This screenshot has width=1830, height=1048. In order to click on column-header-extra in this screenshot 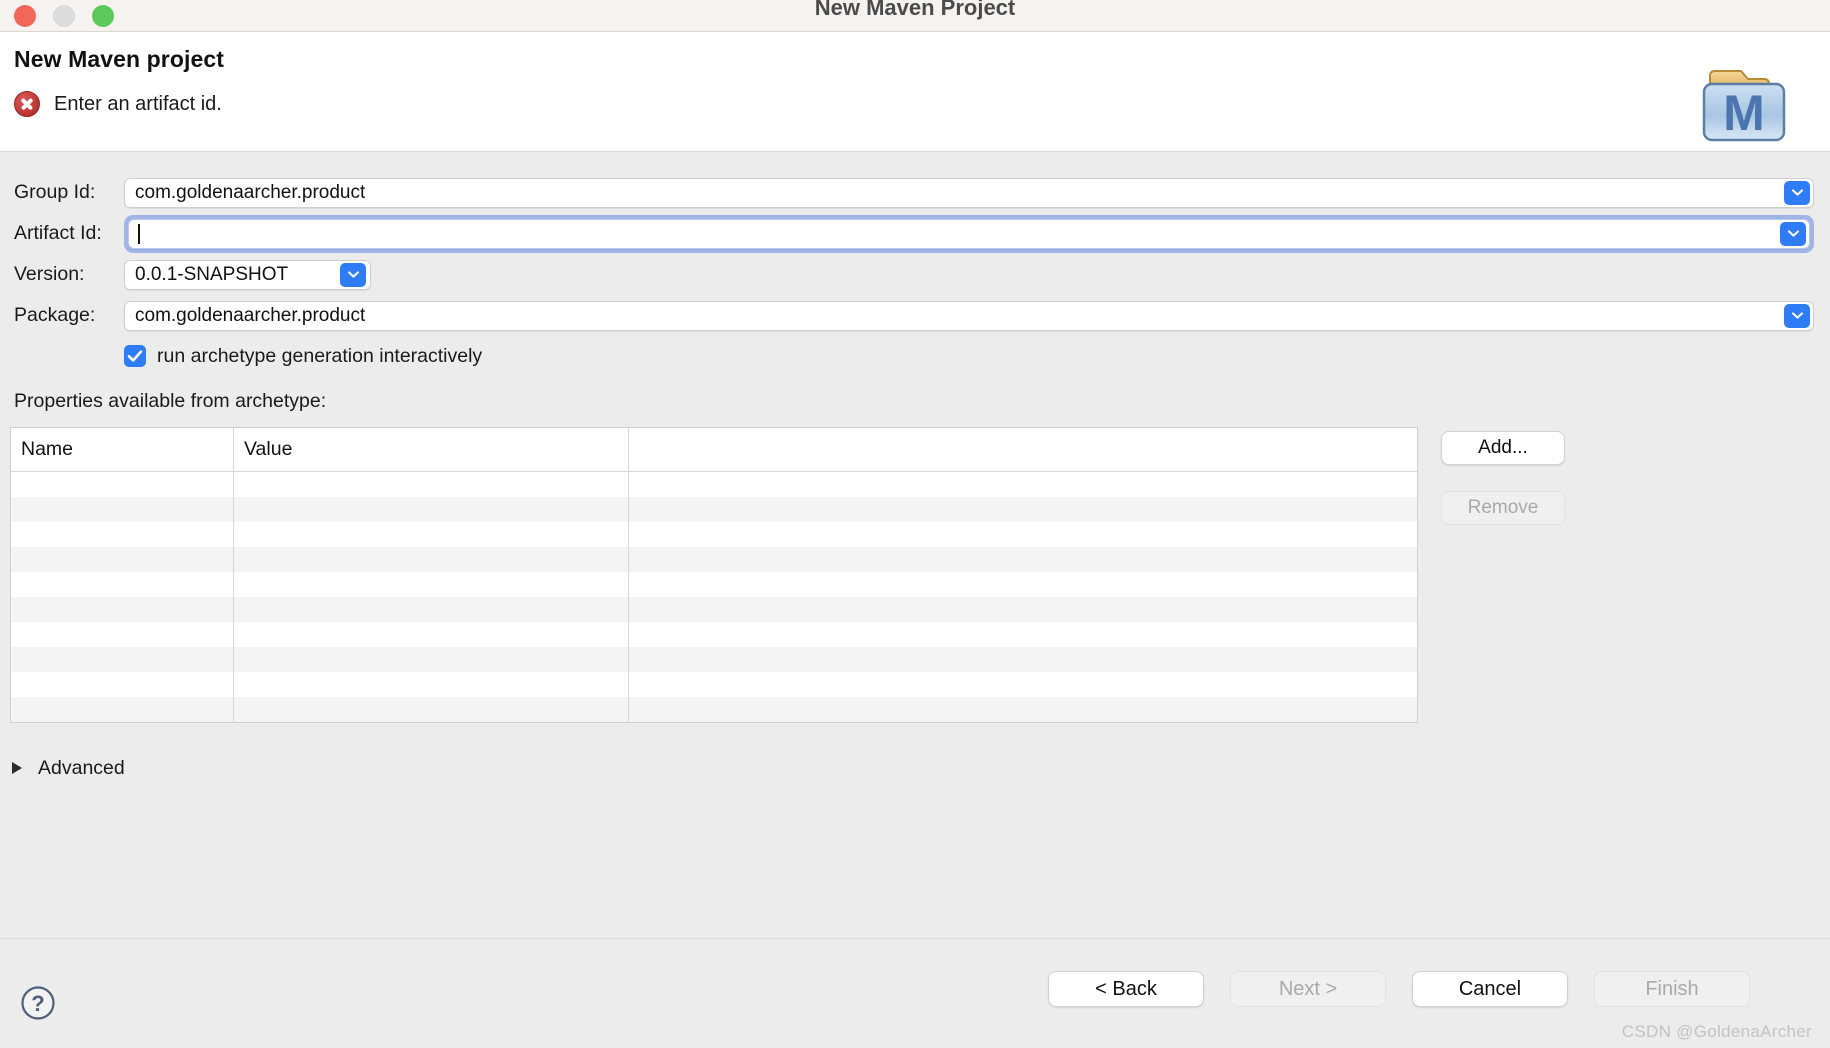, I will do `click(1022, 449)`.